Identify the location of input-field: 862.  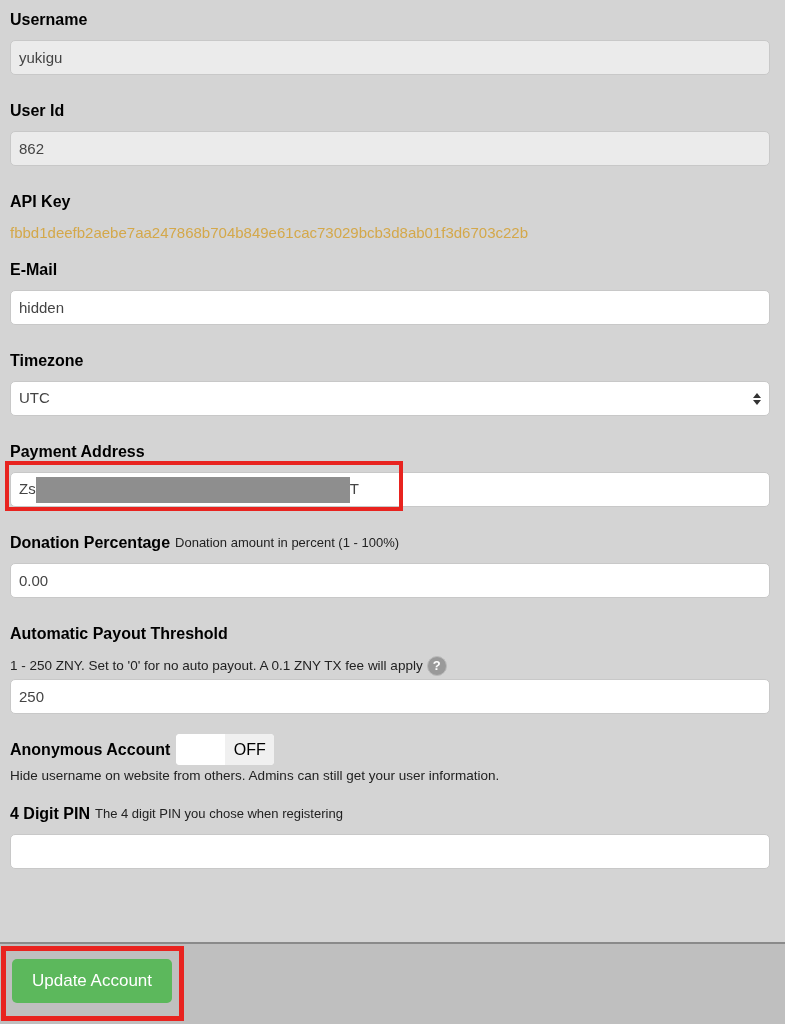
(390, 148).